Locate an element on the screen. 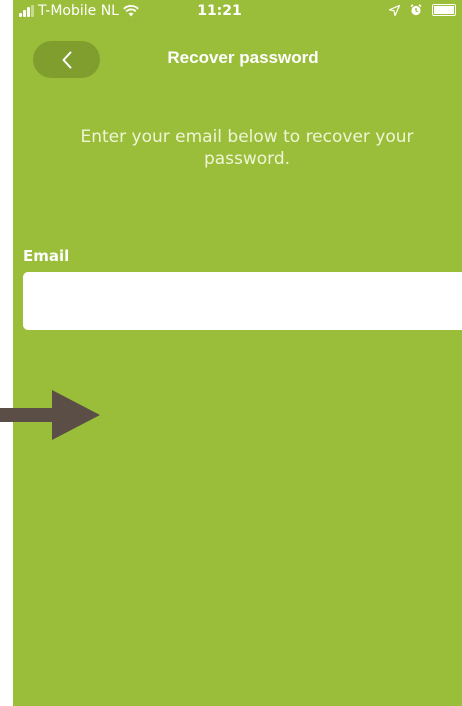 This screenshot has height=706, width=462. back-button is located at coordinates (66, 59).